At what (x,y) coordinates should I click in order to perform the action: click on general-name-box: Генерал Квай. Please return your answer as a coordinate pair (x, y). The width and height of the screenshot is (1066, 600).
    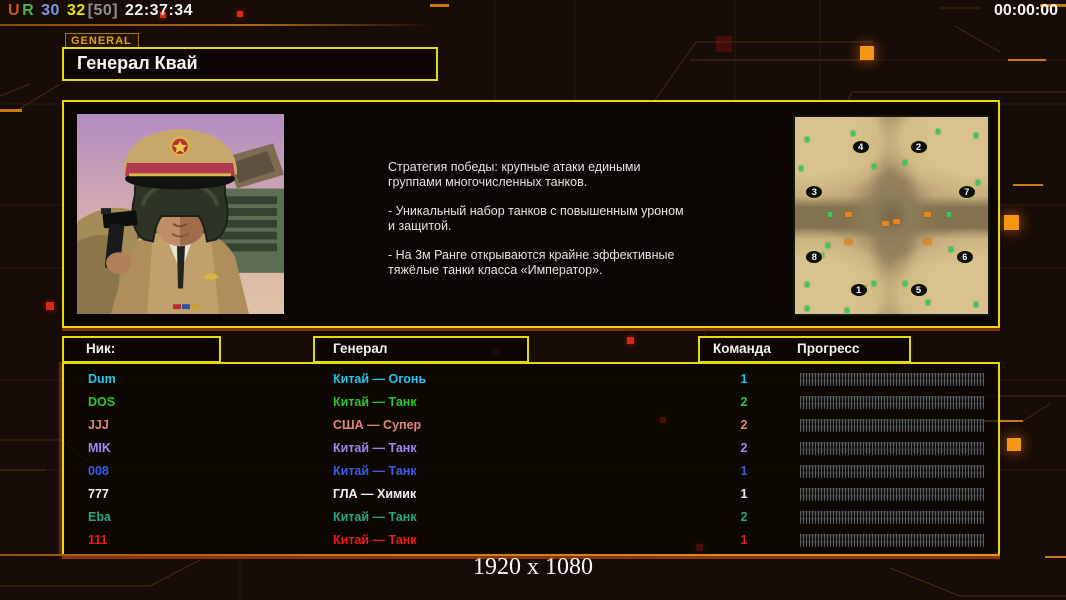
    Looking at the image, I should click on (250, 64).